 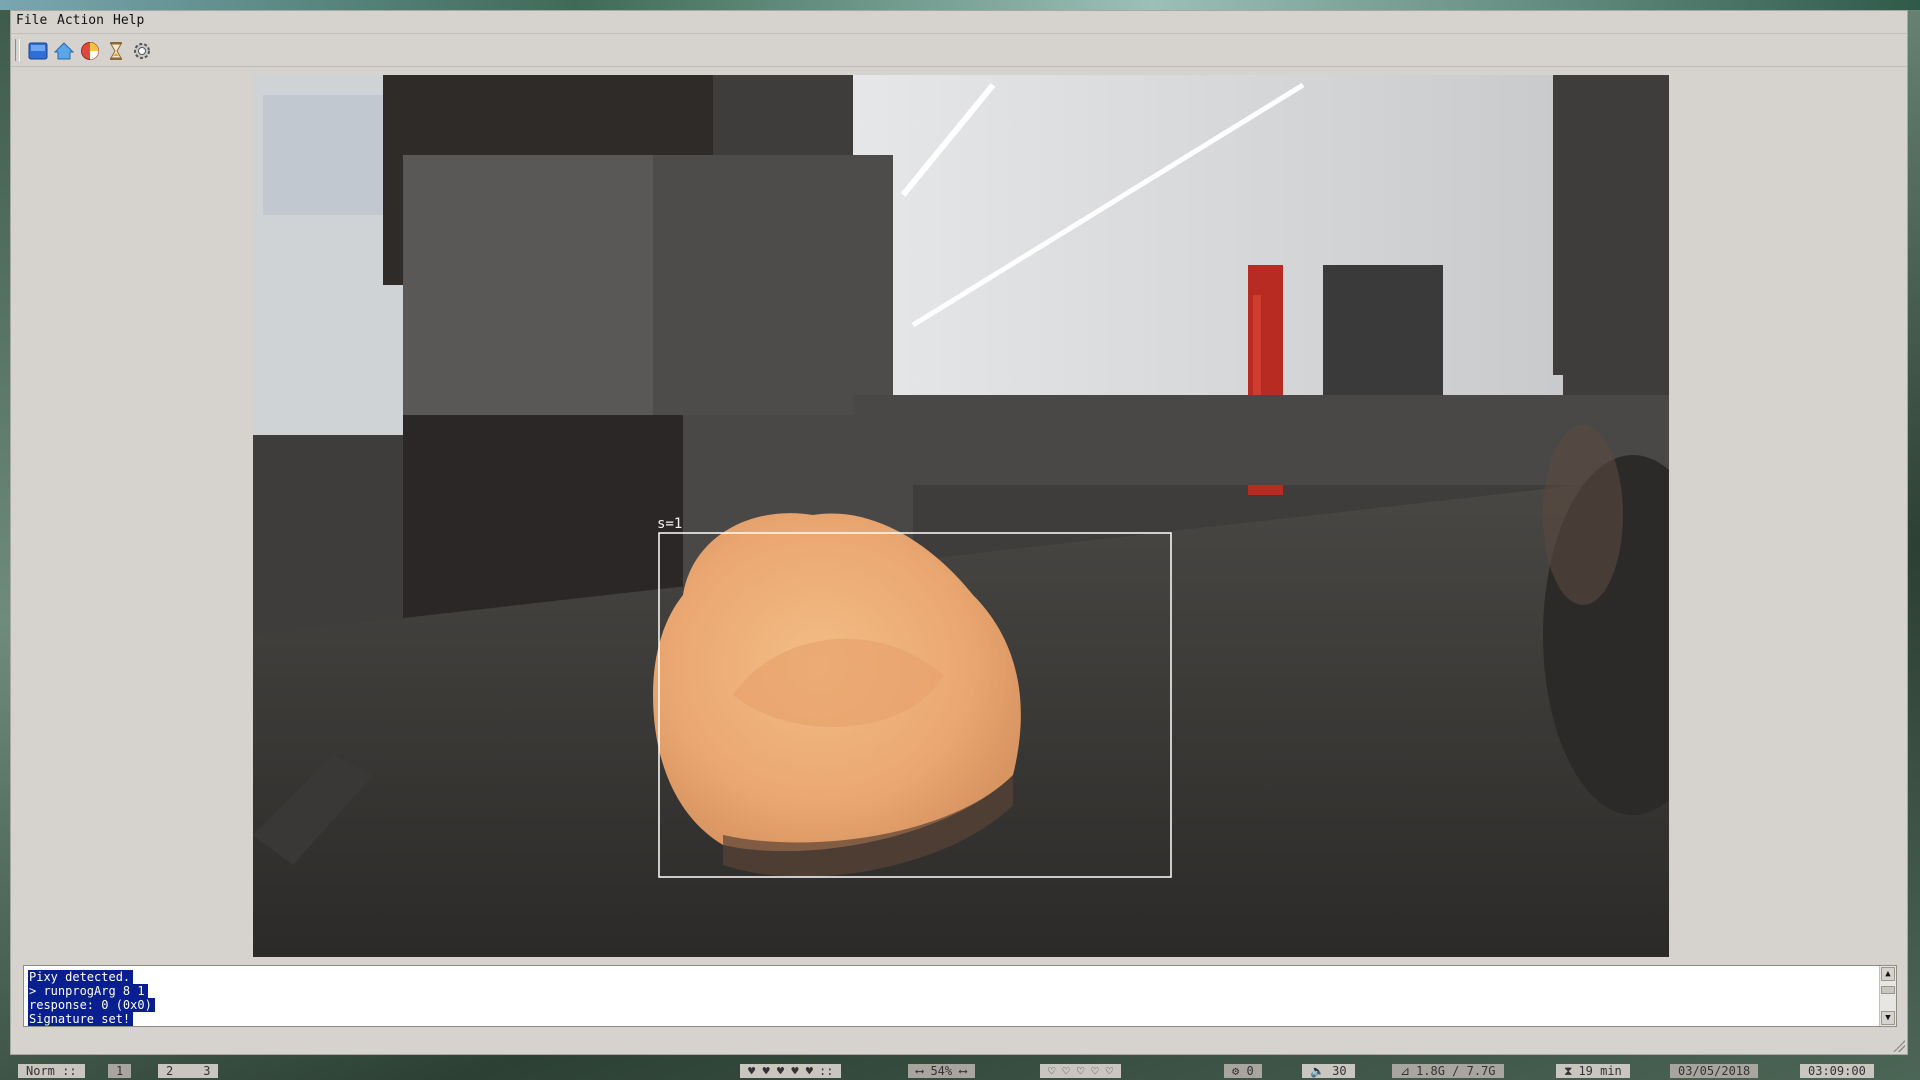 I want to click on desktop-wallpaper, so click(x=960, y=5).